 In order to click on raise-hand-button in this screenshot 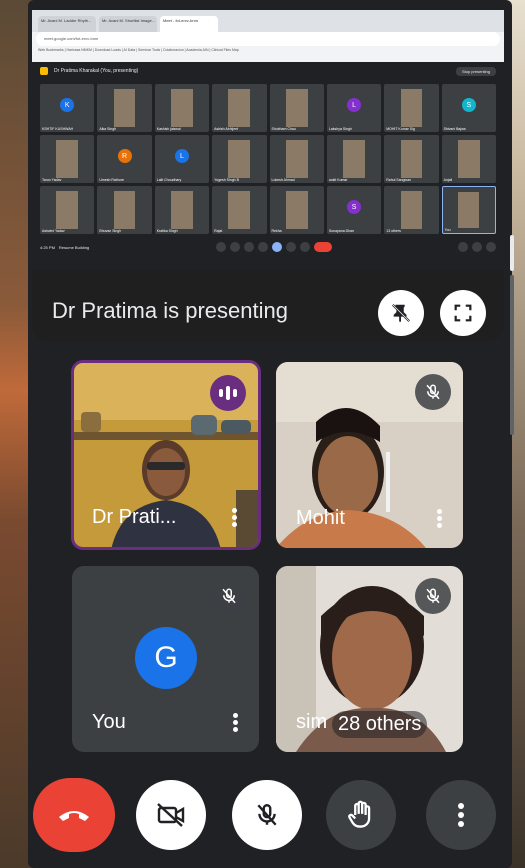, I will do `click(361, 815)`.